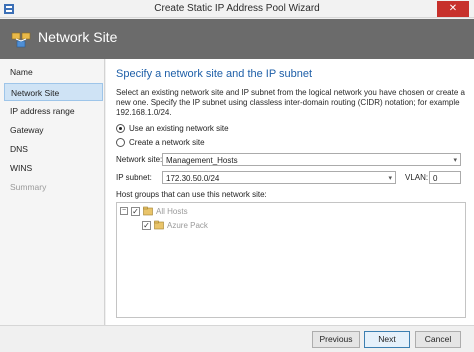  Describe the element at coordinates (78, 37) in the screenshot. I see `page-title: Network Site` at that location.